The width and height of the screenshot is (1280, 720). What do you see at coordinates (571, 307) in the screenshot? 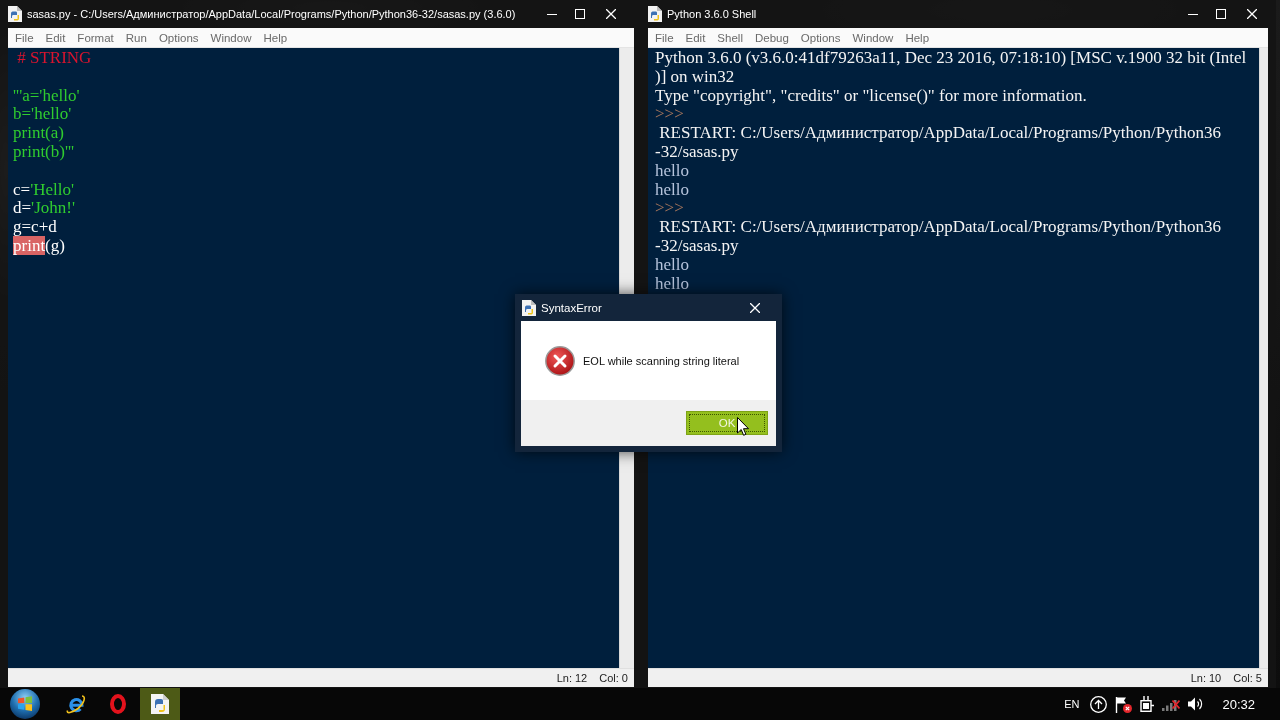
I see `dialog-title: SyntaxError` at bounding box center [571, 307].